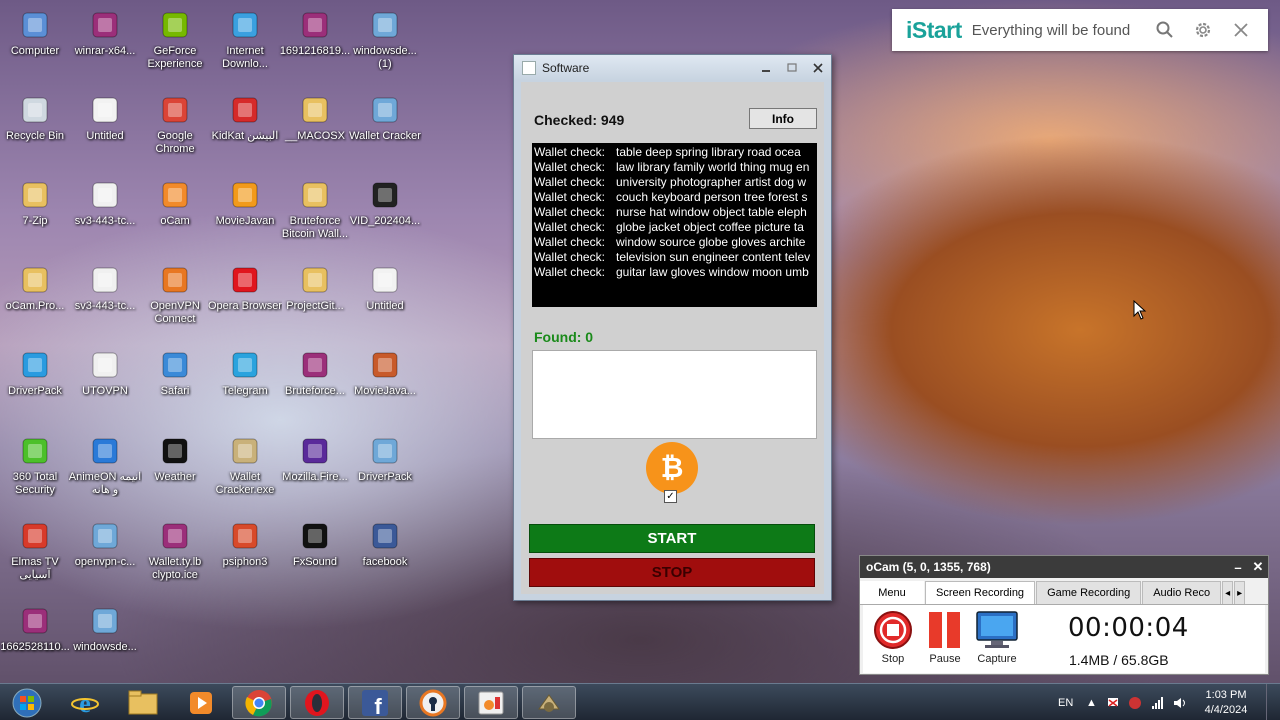 The image size is (1280, 720). I want to click on log-row-value: law library family world thing mug en, so click(713, 167).